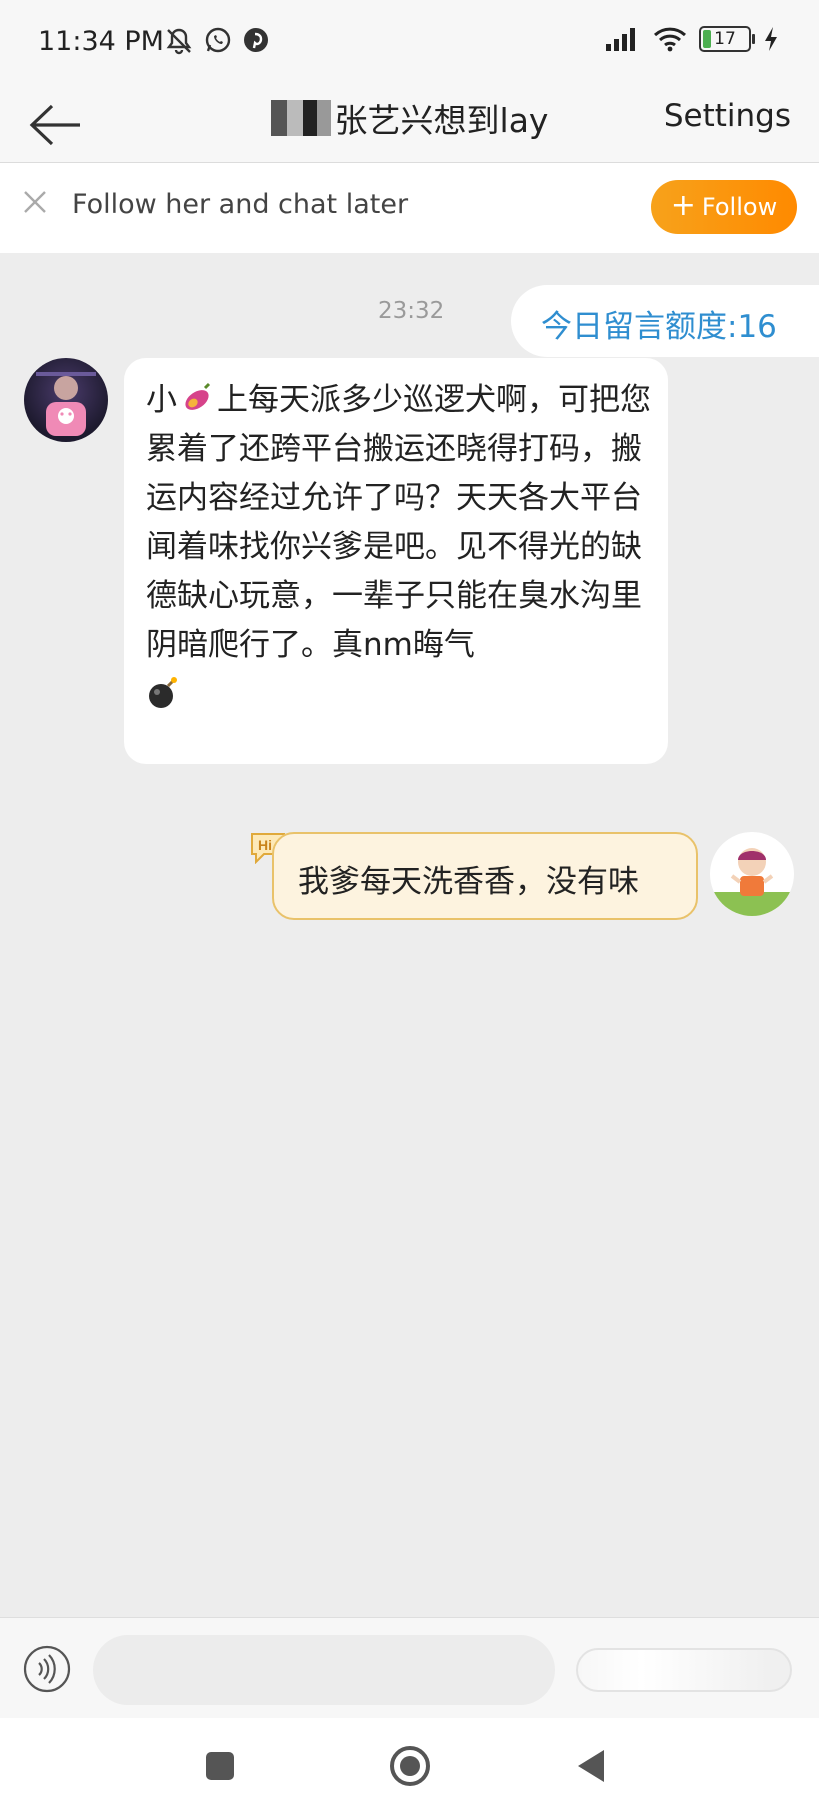  What do you see at coordinates (727, 116) in the screenshot?
I see `settings-button: Settings` at bounding box center [727, 116].